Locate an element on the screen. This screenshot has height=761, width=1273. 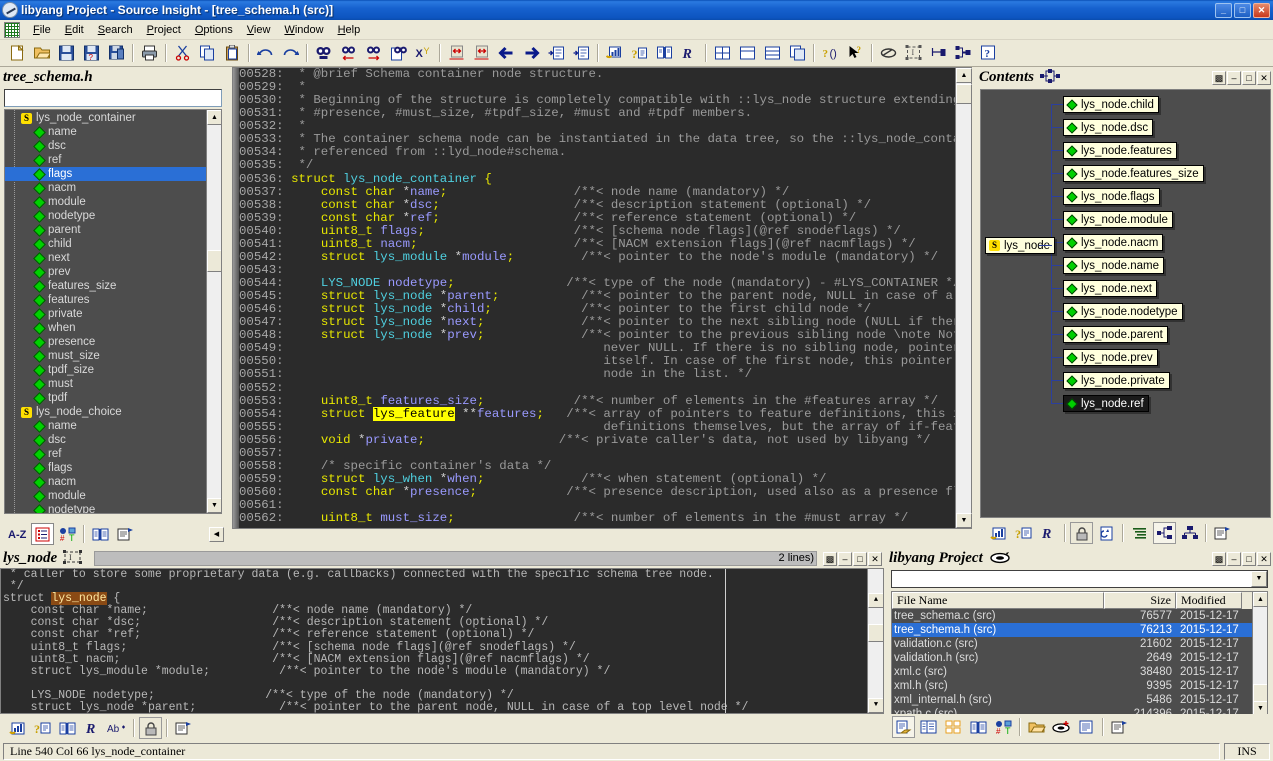
symbol-item-presence: presence is located at coordinates (105, 342).